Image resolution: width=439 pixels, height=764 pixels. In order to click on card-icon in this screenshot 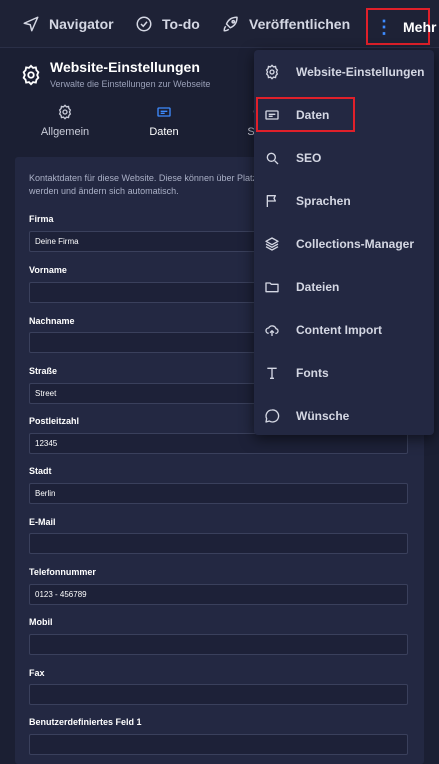, I will do `click(164, 112)`.